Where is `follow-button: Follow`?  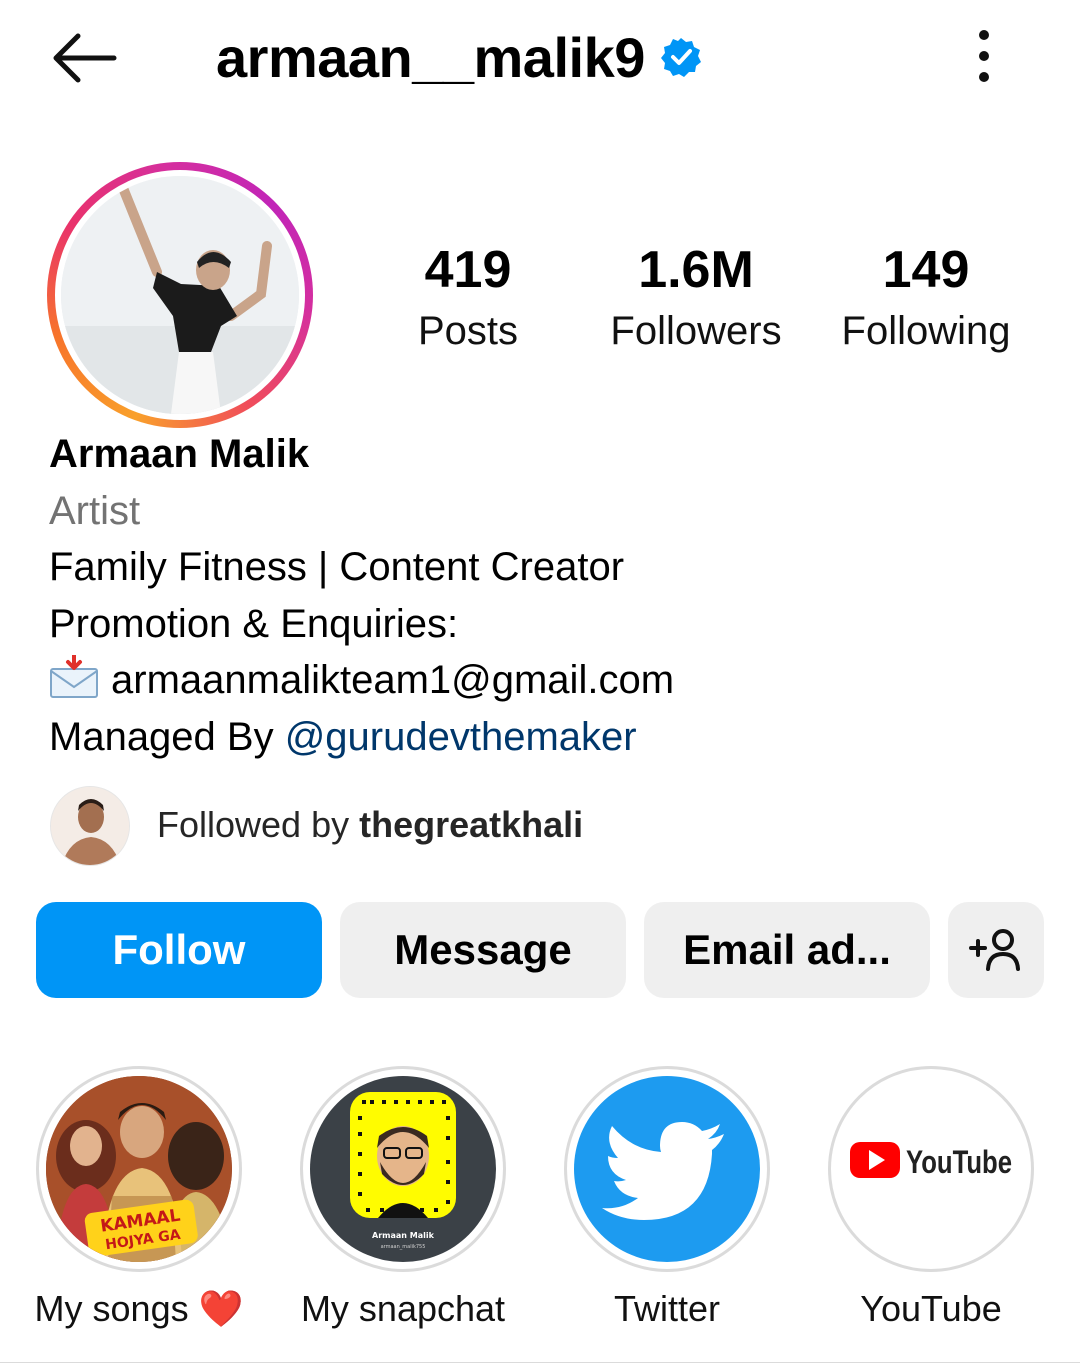
follow-button: Follow is located at coordinates (179, 950).